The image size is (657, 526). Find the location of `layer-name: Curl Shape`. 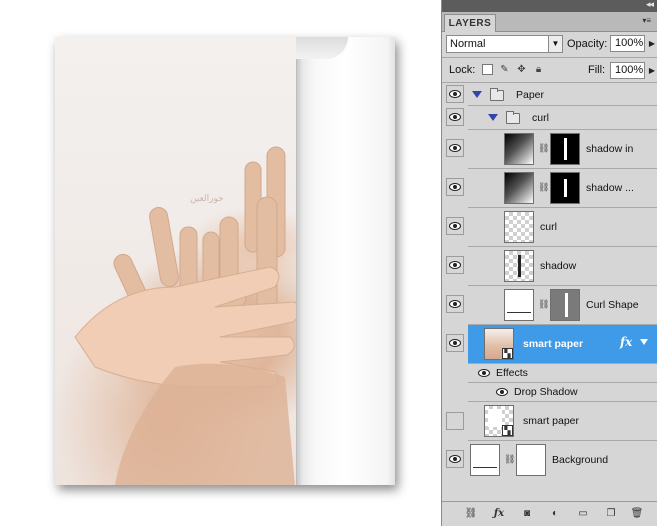

layer-name: Curl Shape is located at coordinates (612, 305).